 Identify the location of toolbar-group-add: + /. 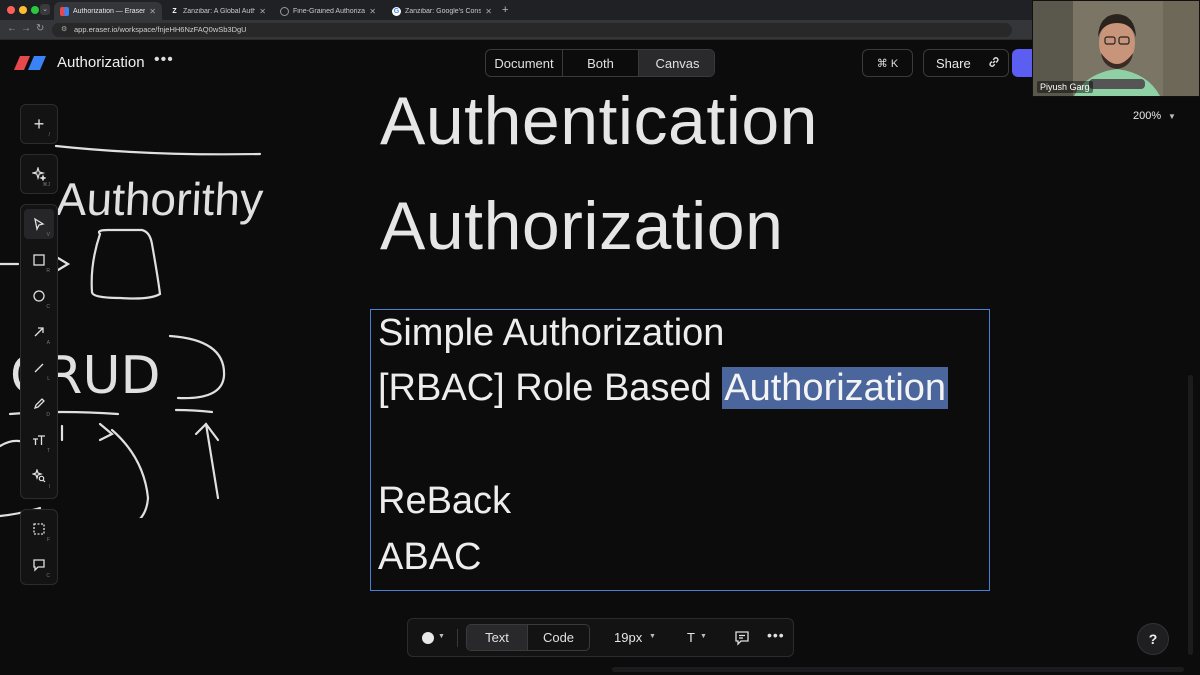
(39, 124).